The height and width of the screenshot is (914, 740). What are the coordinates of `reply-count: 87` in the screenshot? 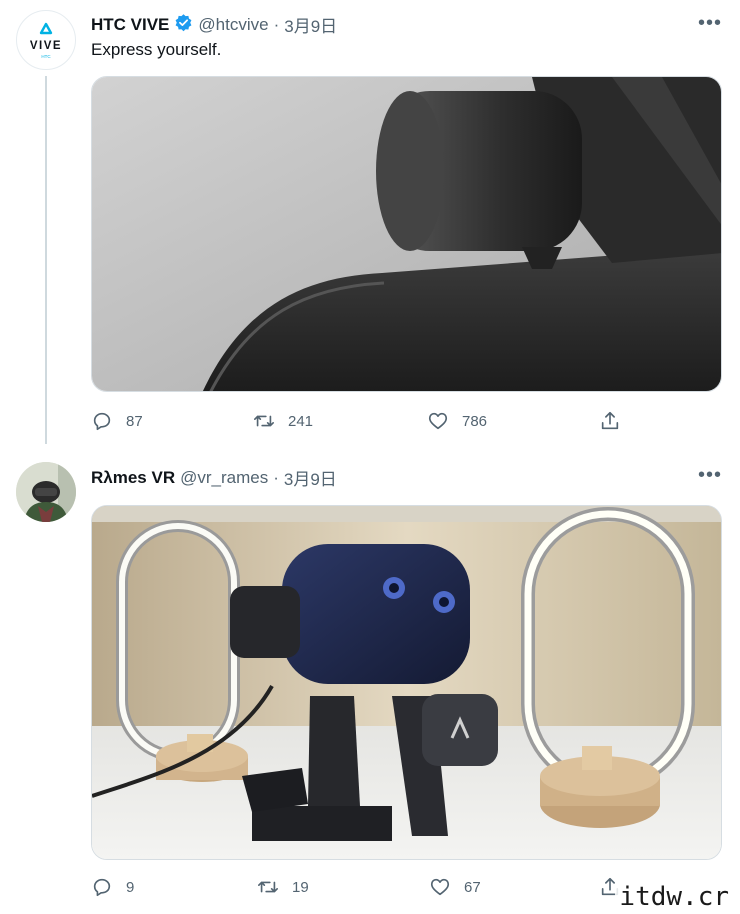 It's located at (134, 421).